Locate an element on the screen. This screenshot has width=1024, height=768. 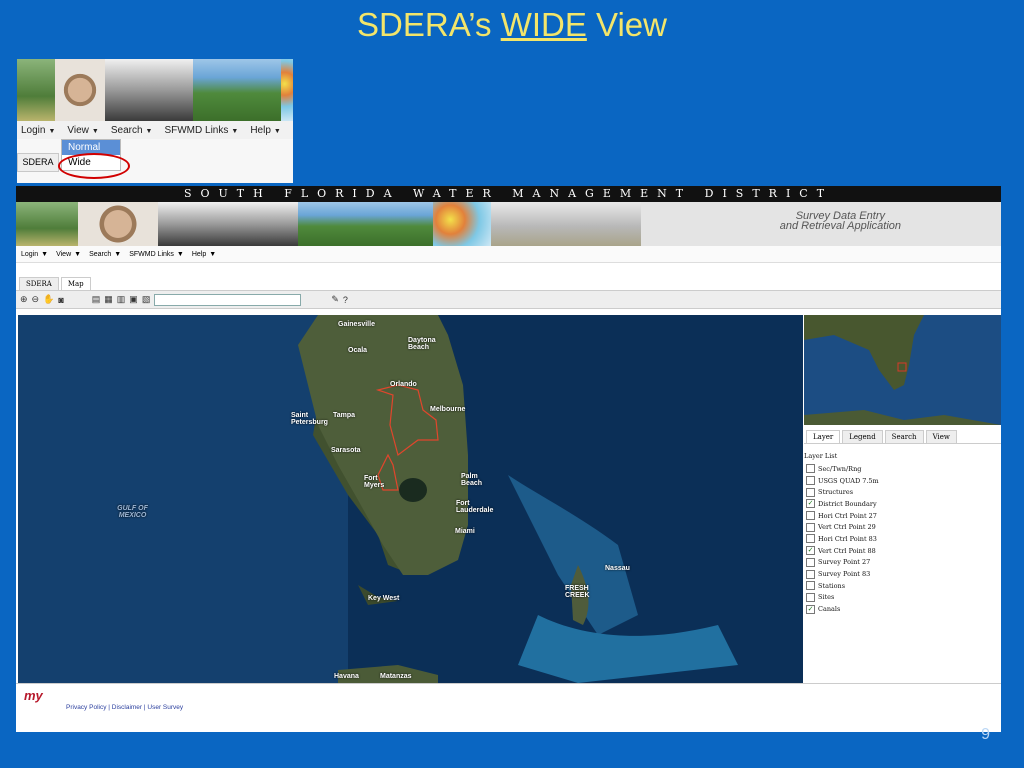
map-label-gulf: GULF OF MEXICO is located at coordinates (132, 512).